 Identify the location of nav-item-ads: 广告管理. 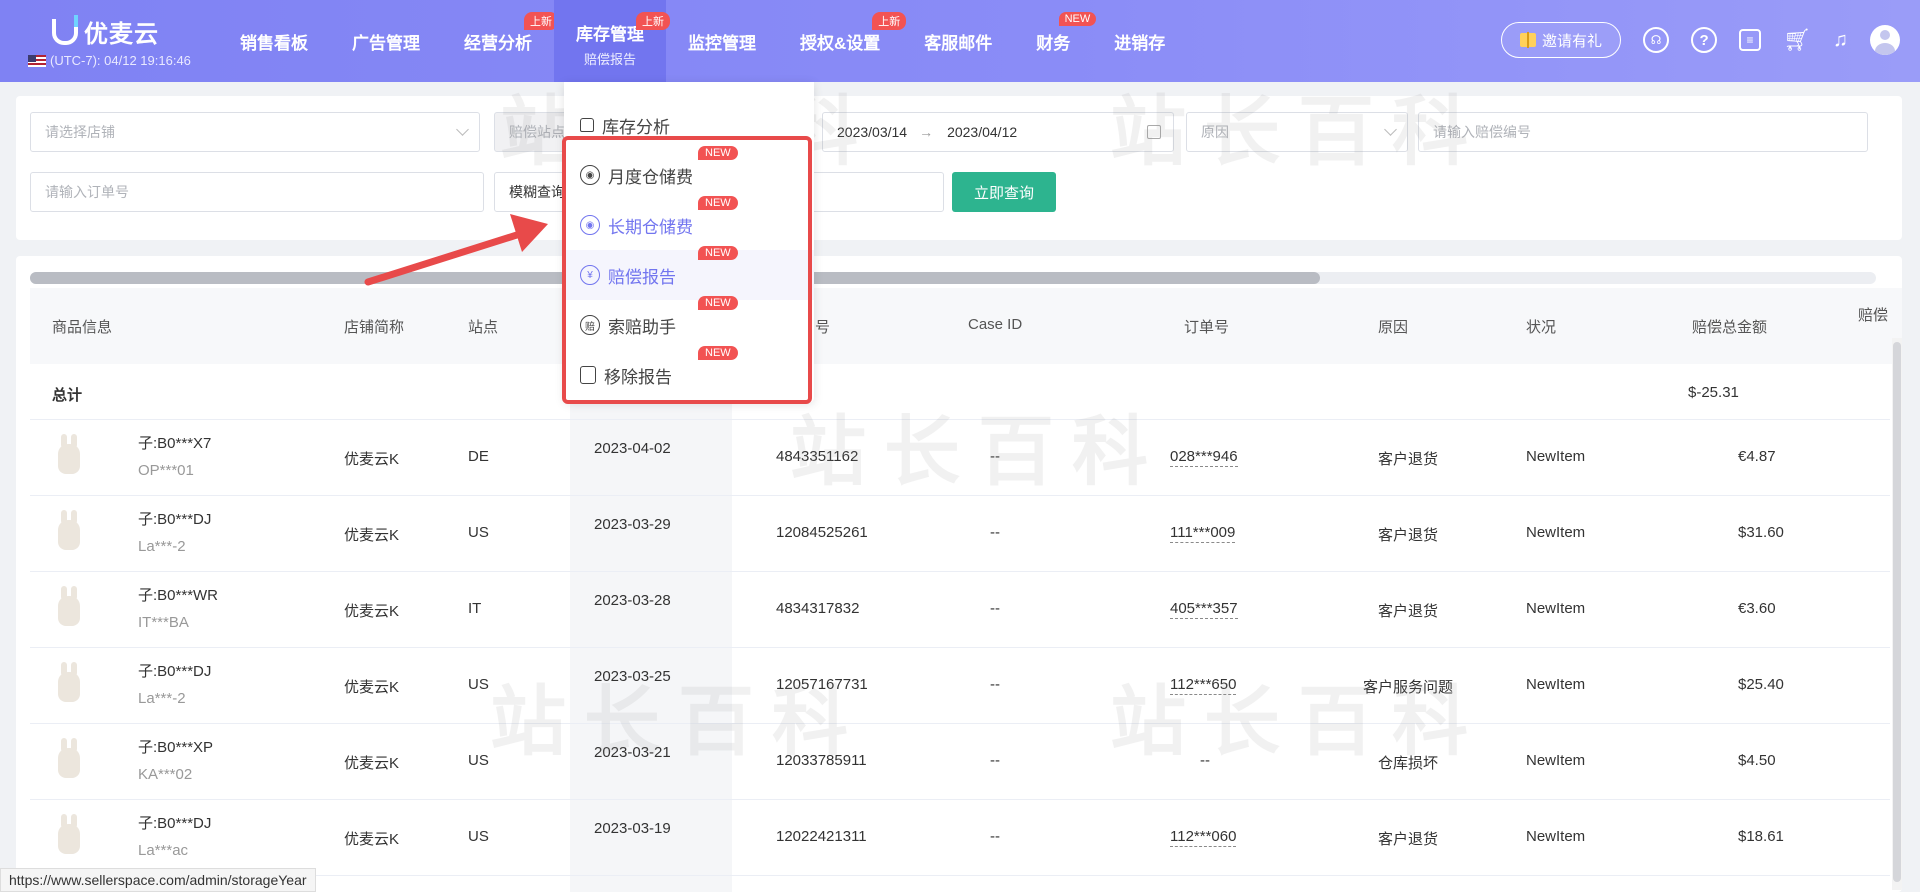
(386, 41).